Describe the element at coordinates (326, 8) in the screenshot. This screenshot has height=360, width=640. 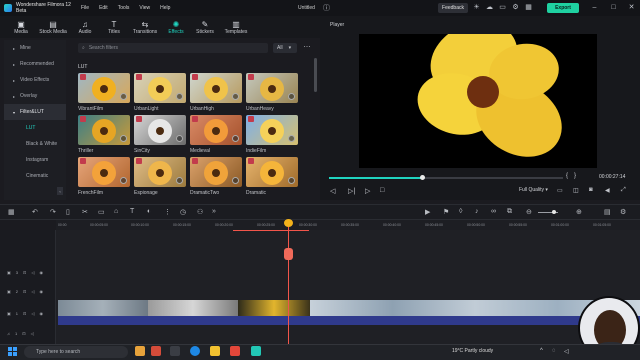
I see `info-icon: ⓘ` at that location.